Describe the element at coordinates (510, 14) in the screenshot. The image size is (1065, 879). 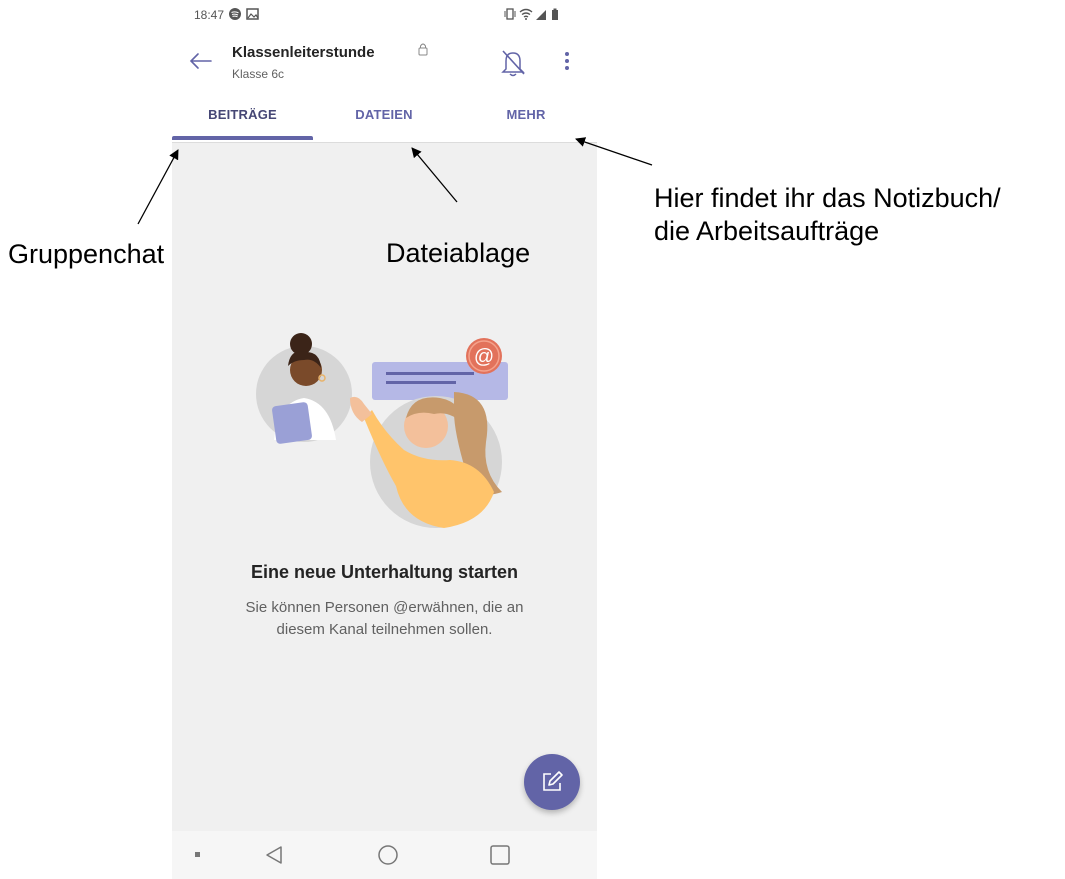
I see `vibrate-icon` at that location.